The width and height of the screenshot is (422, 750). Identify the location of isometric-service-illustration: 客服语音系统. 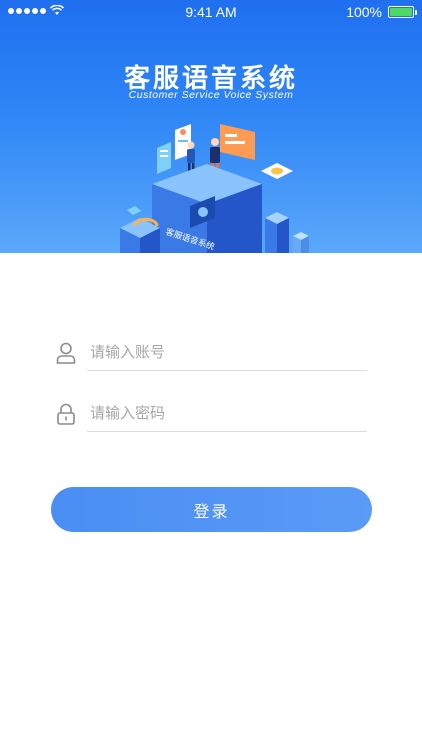
(214, 188).